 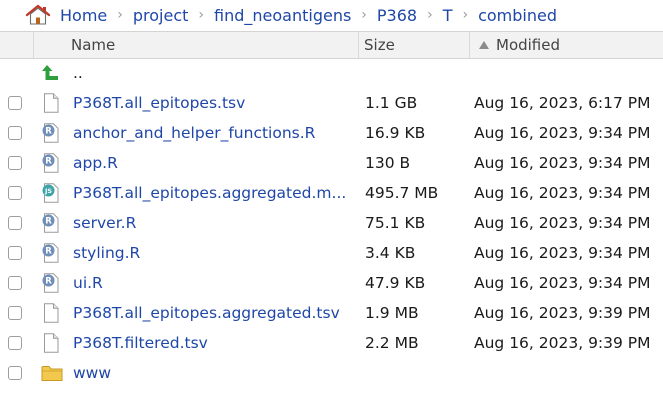 I want to click on file-size: 130 B, so click(x=388, y=163).